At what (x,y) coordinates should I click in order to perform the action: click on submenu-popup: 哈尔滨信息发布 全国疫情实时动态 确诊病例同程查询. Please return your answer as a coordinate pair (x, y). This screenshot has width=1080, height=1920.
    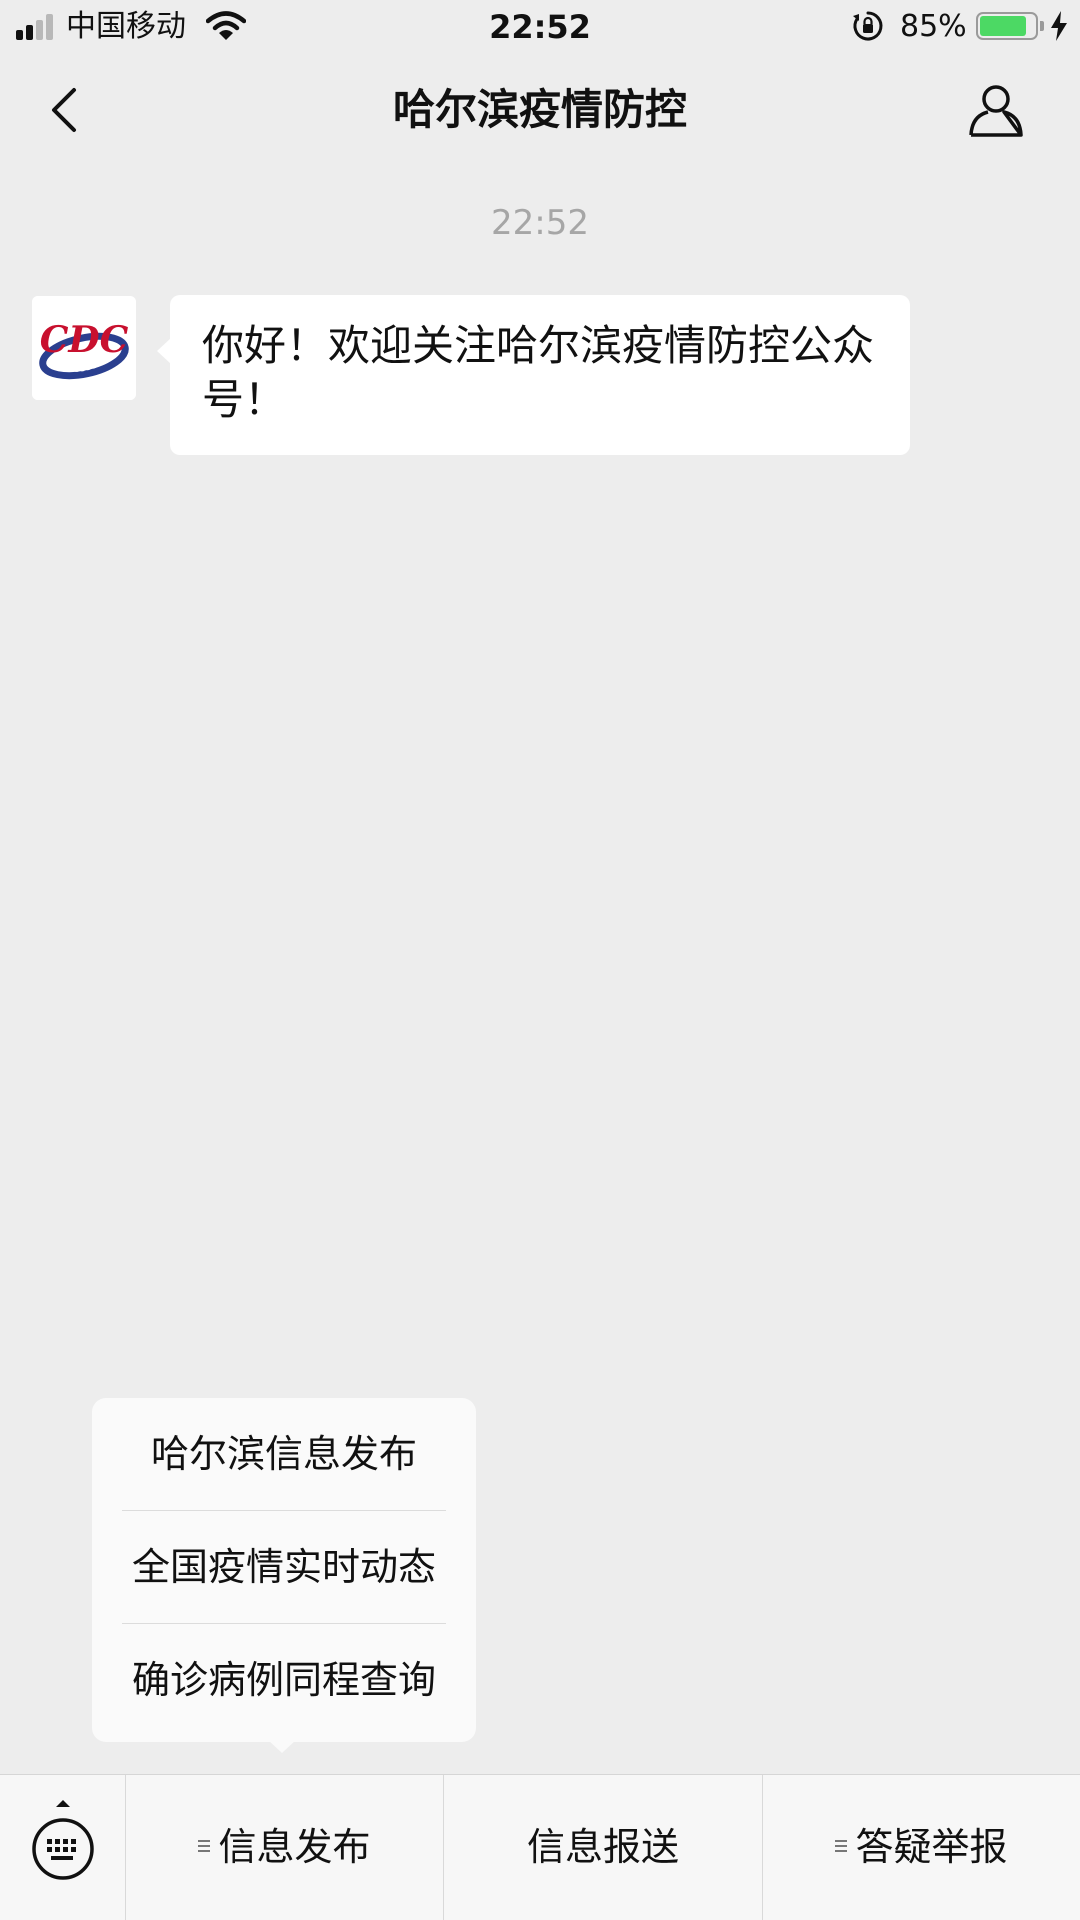
    Looking at the image, I should click on (284, 1570).